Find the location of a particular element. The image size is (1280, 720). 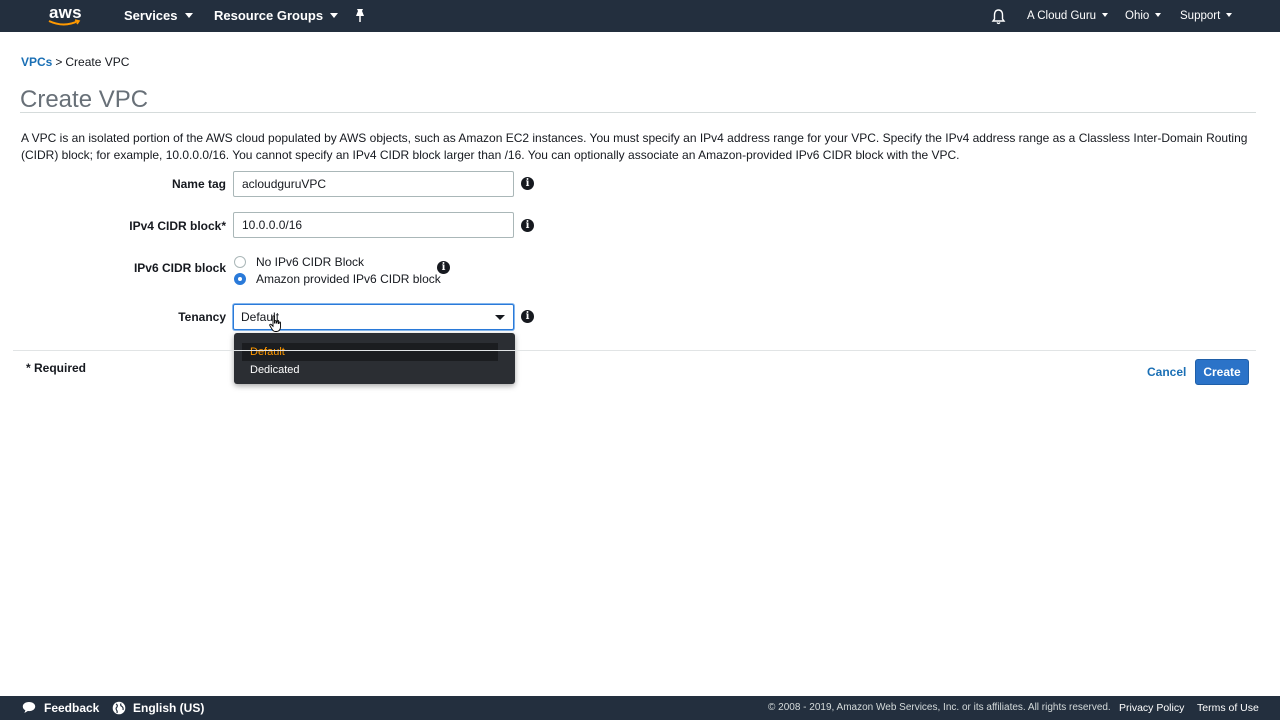

breadcrumb: VPCs > Create VPC is located at coordinates (75, 62).